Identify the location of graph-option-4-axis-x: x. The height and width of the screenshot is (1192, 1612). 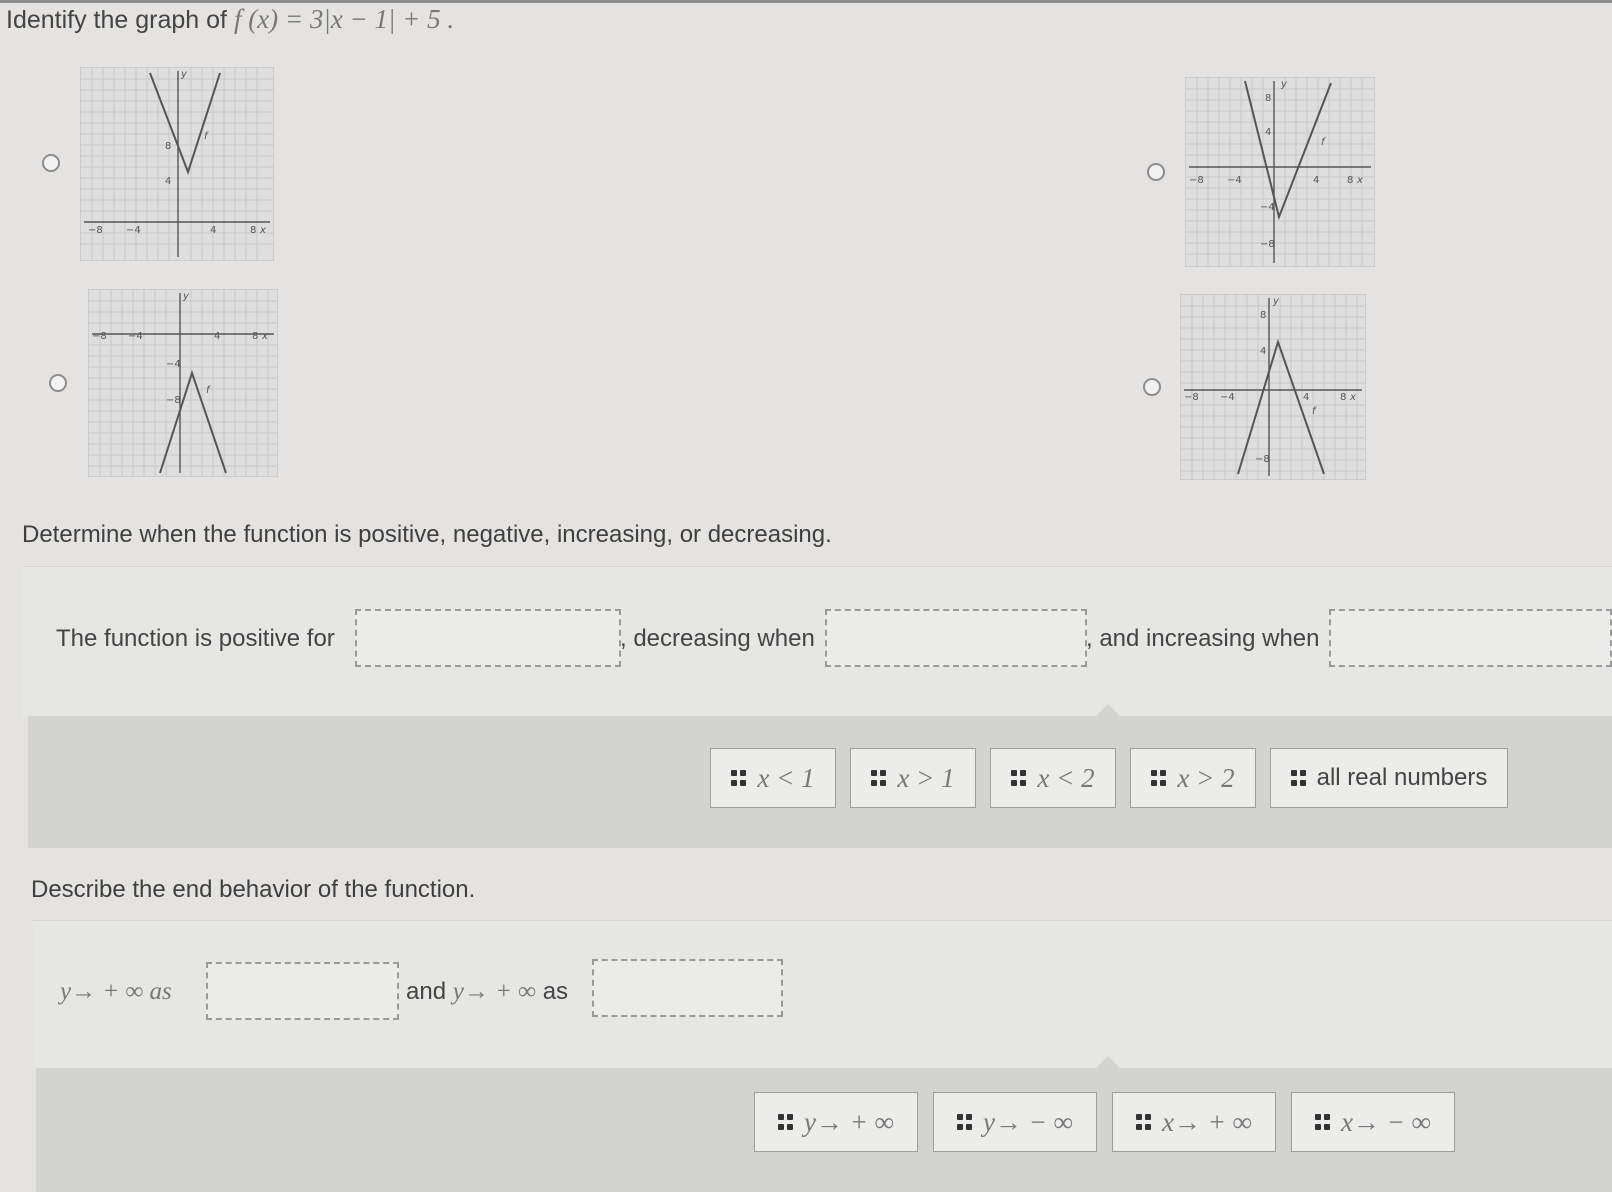
(1352, 397).